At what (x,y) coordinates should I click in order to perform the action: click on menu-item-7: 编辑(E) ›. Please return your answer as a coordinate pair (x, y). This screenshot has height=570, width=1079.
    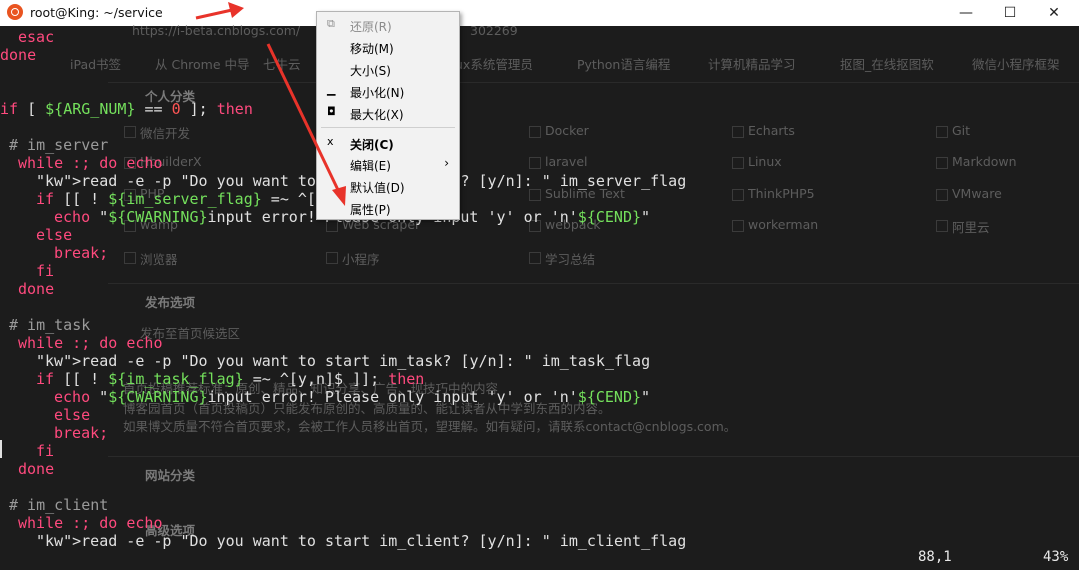
    Looking at the image, I should click on (388, 164).